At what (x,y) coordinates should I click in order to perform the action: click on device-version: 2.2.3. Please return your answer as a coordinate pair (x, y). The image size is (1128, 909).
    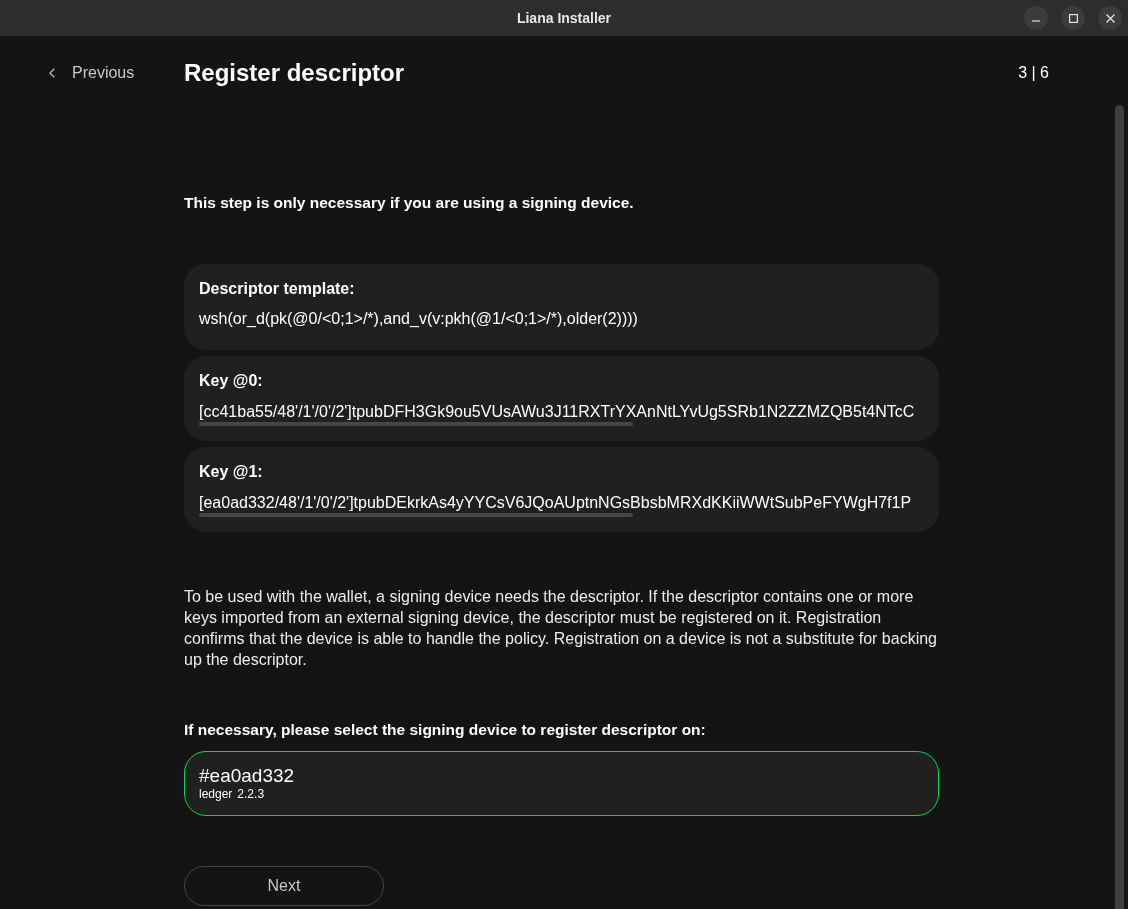
    Looking at the image, I should click on (251, 794).